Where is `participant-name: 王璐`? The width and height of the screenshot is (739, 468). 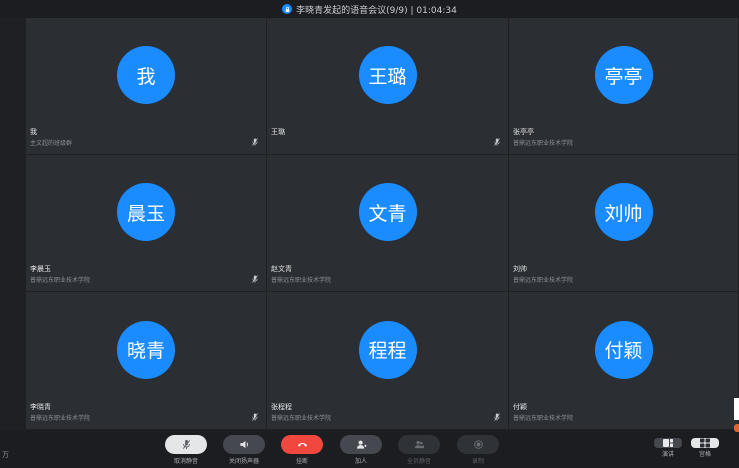
participant-name: 王璐 is located at coordinates (278, 132).